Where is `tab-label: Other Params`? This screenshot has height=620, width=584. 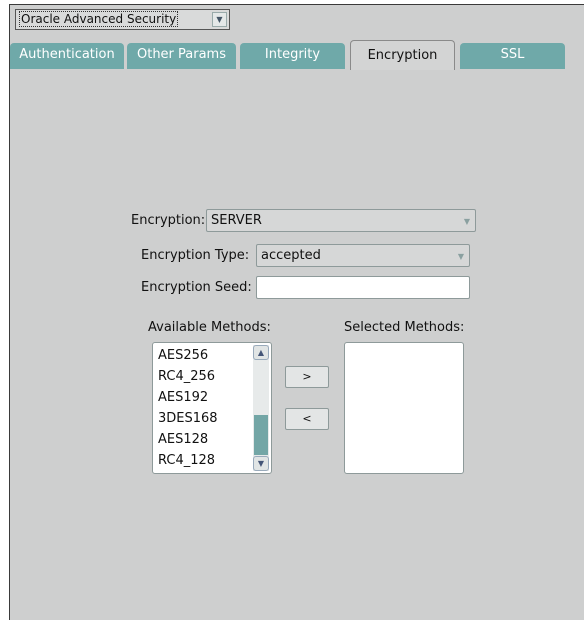
tab-label: Other Params is located at coordinates (181, 54).